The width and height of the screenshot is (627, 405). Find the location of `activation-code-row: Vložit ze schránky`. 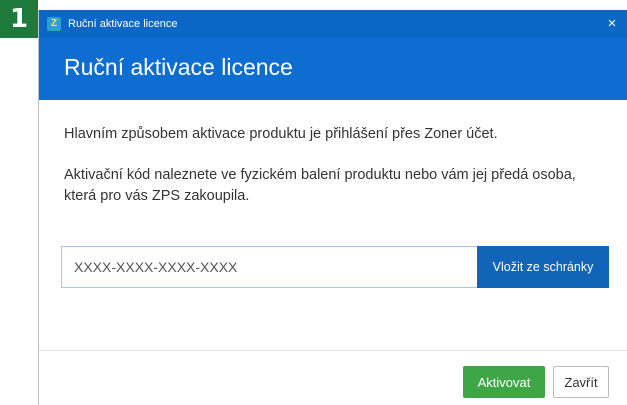

activation-code-row: Vložit ze schránky is located at coordinates (335, 267).